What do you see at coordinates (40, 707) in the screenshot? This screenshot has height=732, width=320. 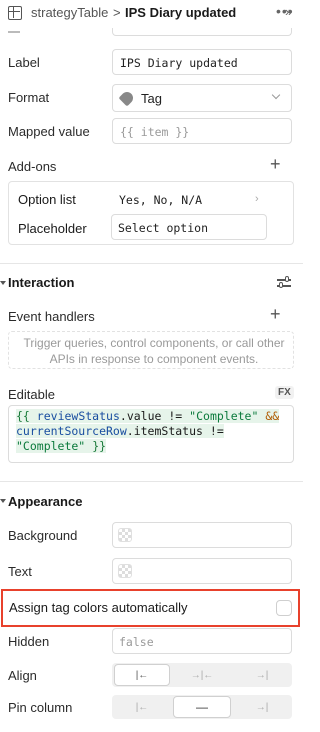 I see `pin-column-label: Pin column` at bounding box center [40, 707].